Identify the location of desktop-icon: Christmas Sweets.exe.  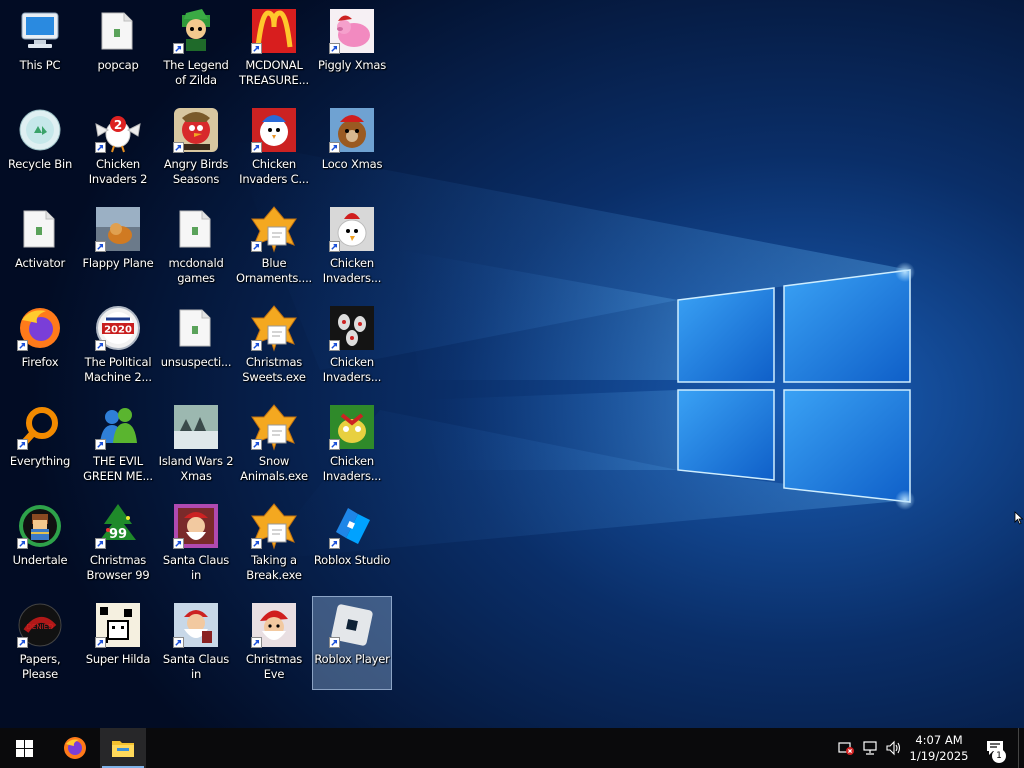
(274, 346).